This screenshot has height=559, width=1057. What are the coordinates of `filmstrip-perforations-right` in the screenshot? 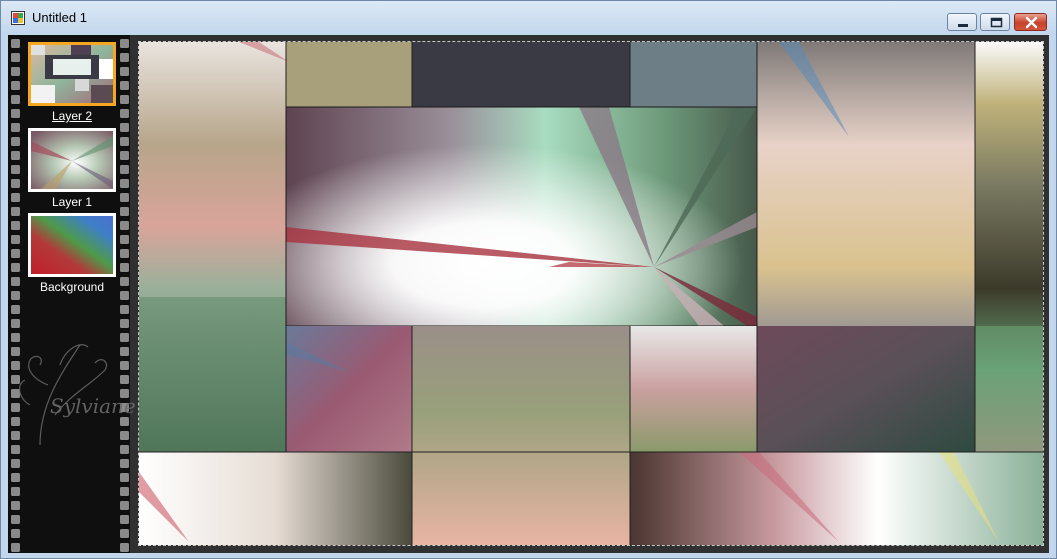 It's located at (124, 295).